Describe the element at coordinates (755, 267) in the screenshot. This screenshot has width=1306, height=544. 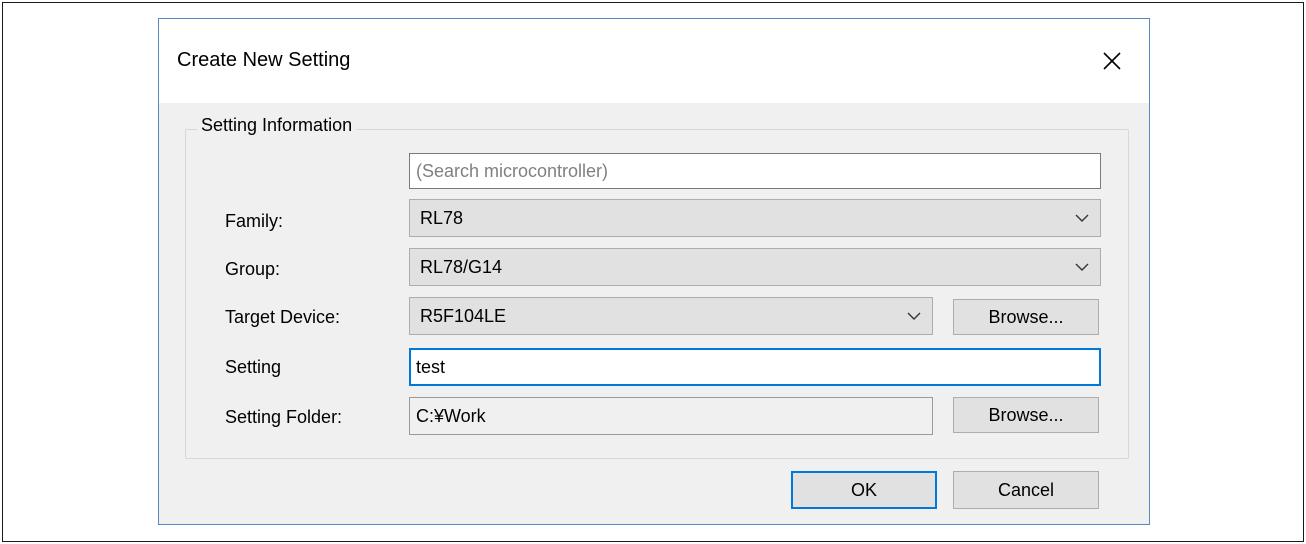
I see `group-select: RL78/G14` at that location.